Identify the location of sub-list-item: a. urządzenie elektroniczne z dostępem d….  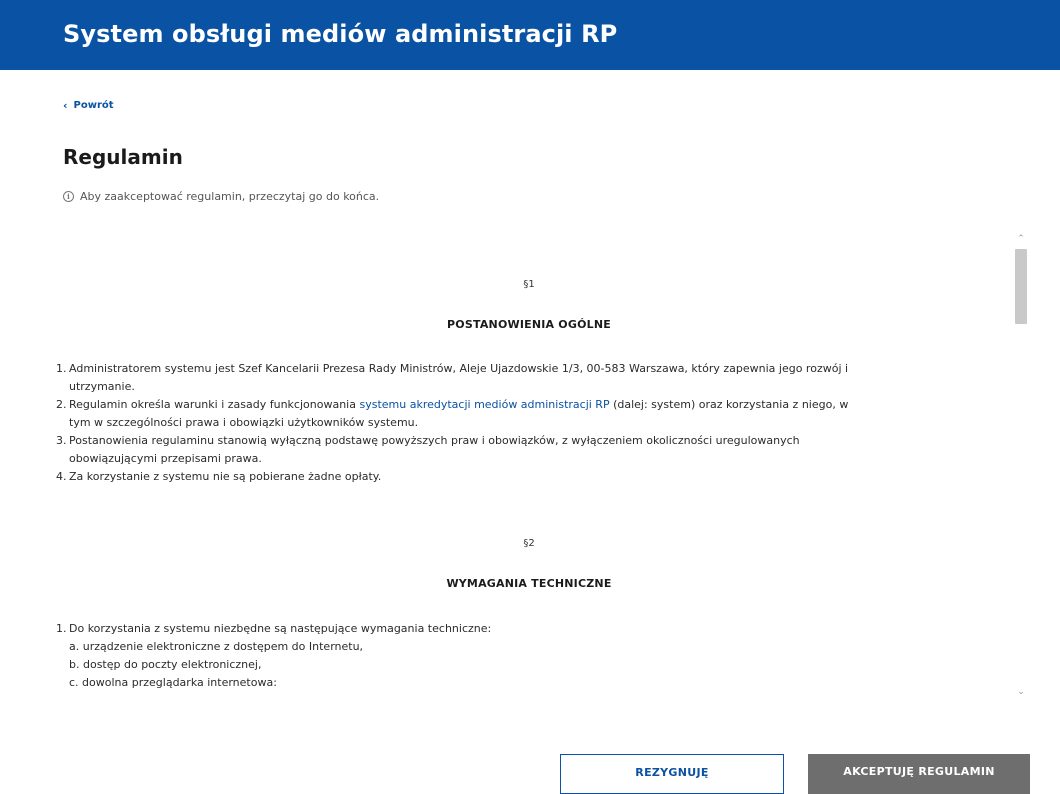
(216, 646).